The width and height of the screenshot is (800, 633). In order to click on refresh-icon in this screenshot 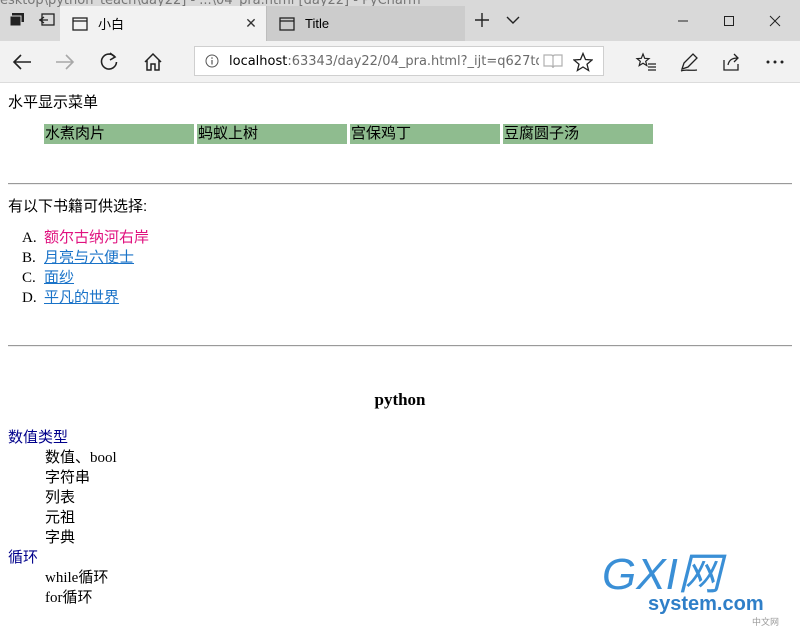, I will do `click(109, 61)`.